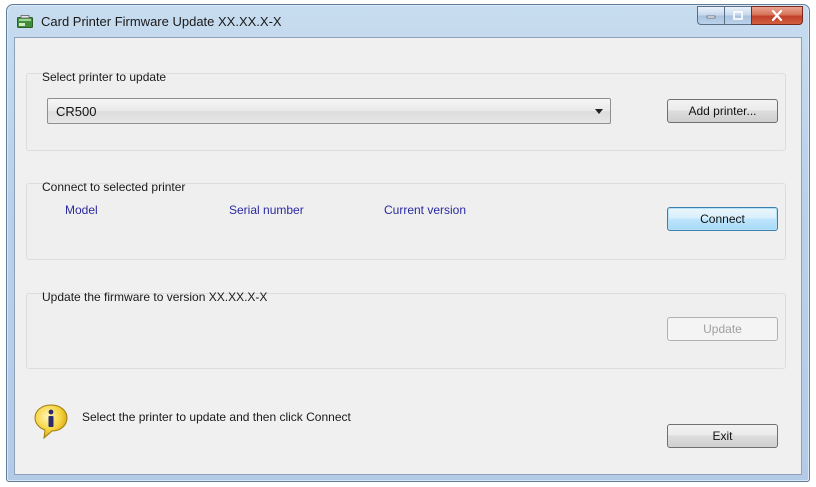 The height and width of the screenshot is (487, 816). I want to click on title-bar: Card Printer Firmware Update XX.XX.X-X, so click(408, 21).